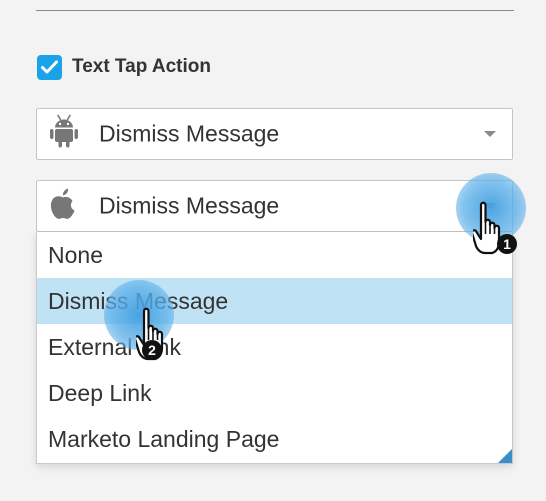  I want to click on android-action-select: Dismiss Message, so click(274, 134).